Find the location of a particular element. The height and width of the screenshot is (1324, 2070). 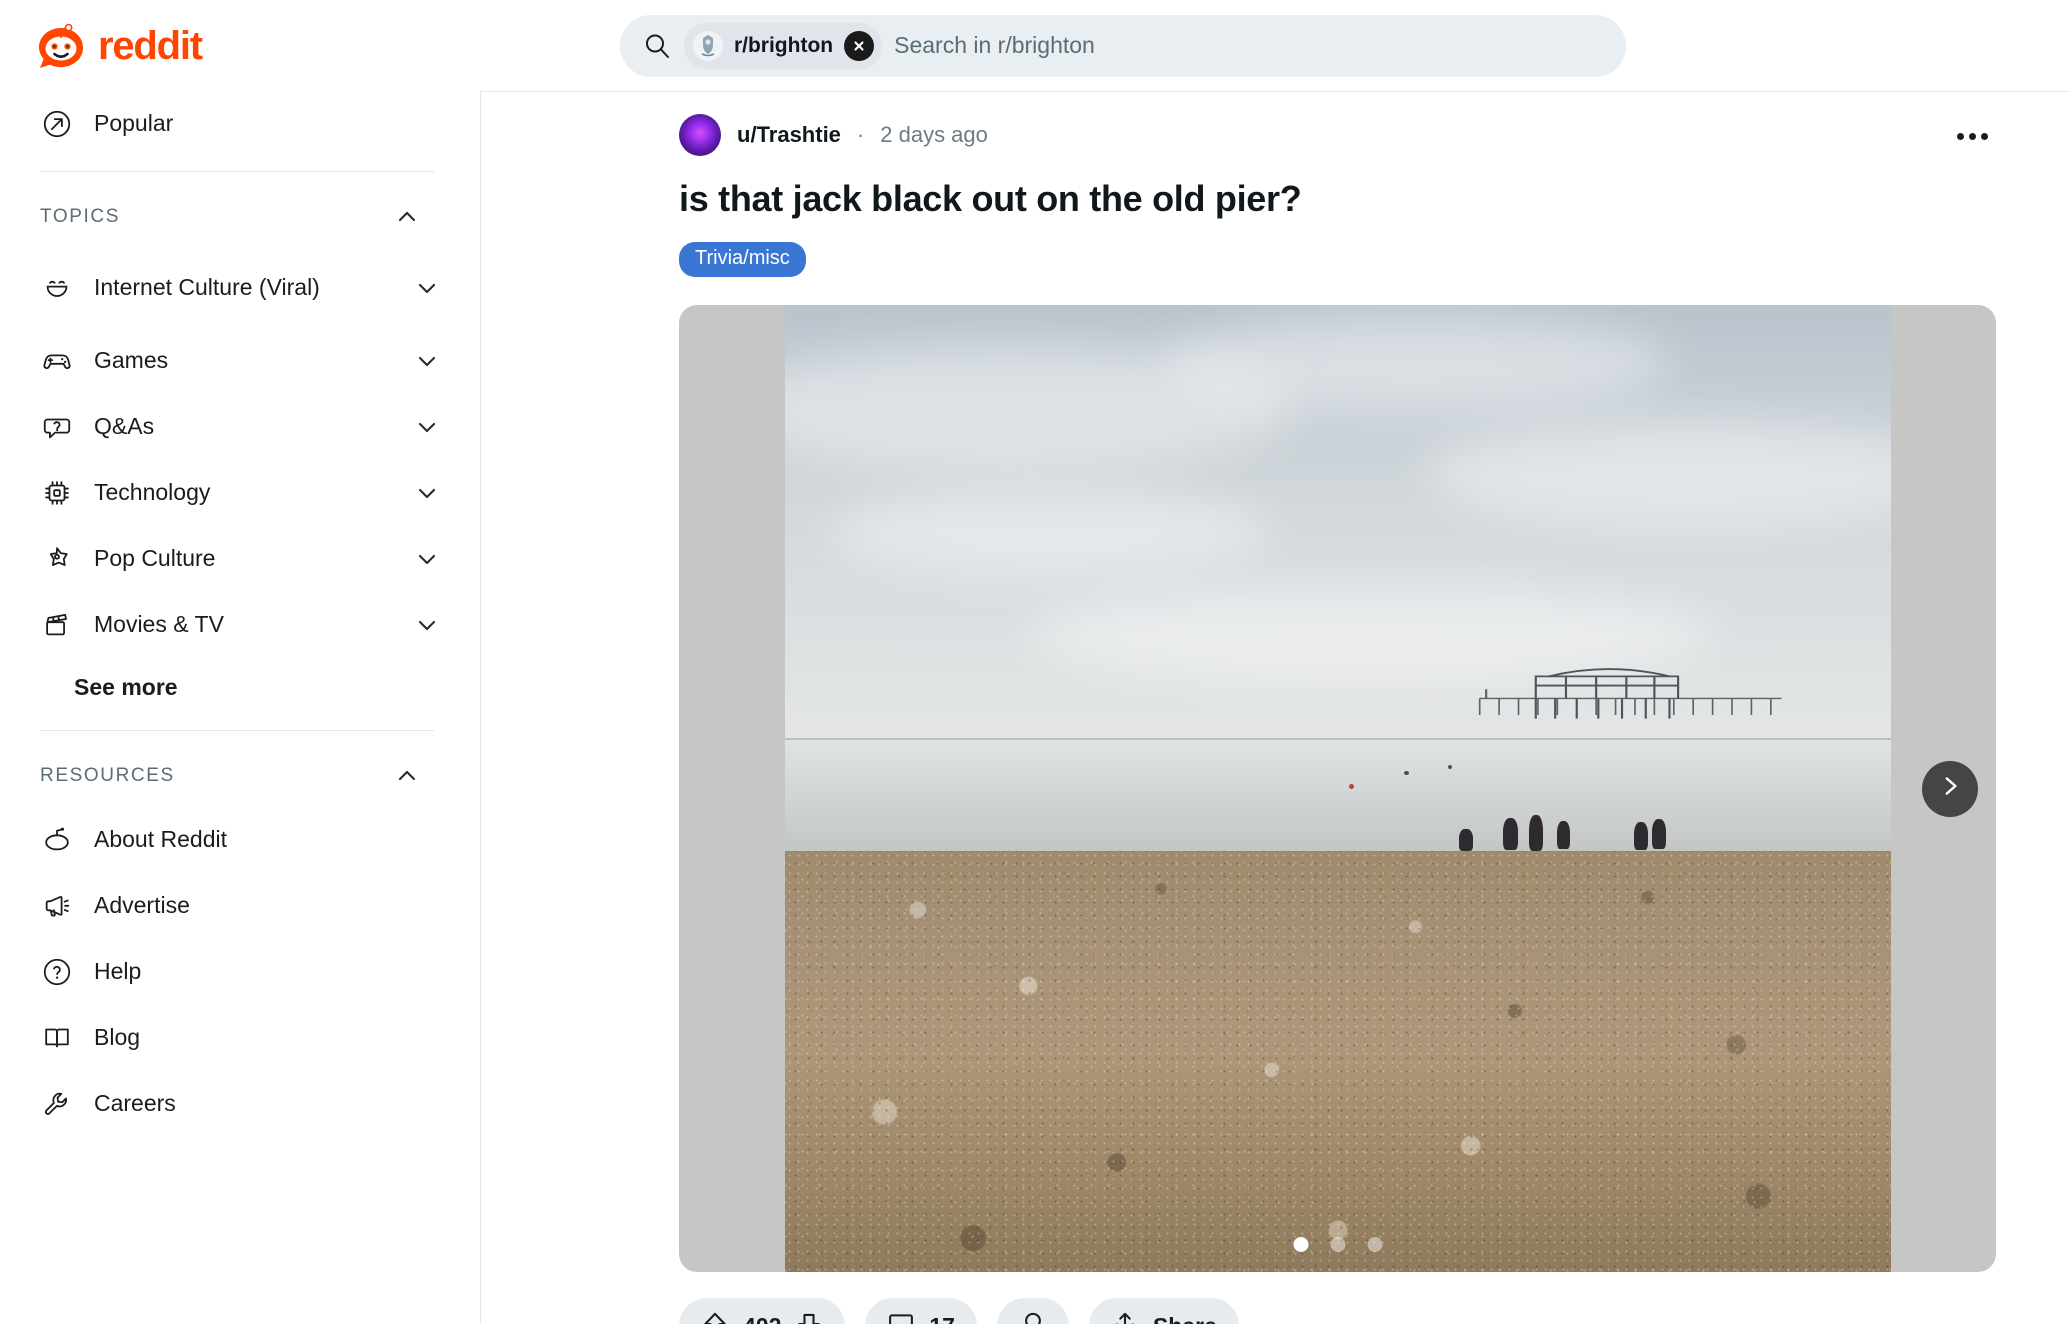

award-button is located at coordinates (1032, 1311).